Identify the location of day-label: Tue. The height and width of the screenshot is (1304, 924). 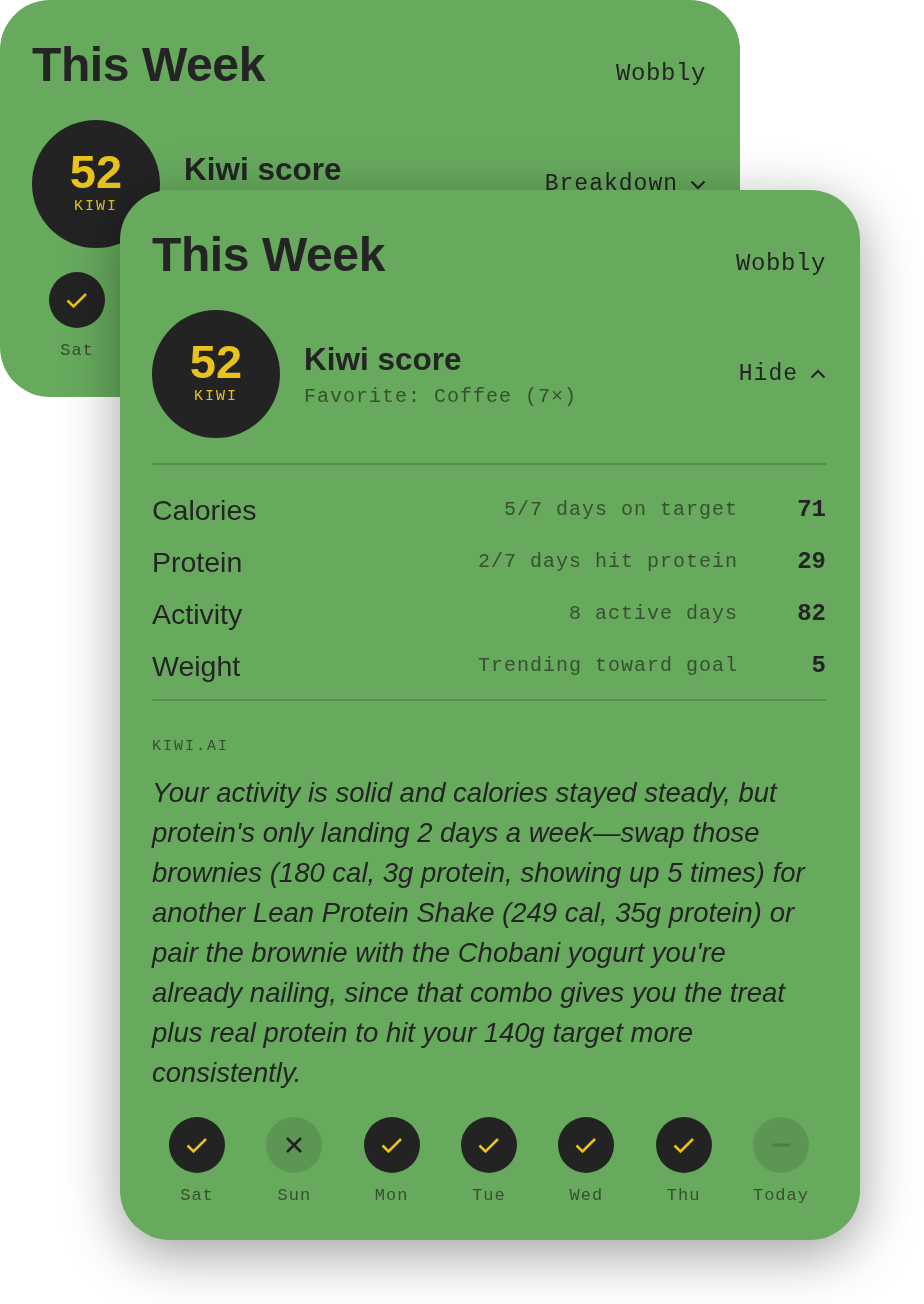
(489, 1196).